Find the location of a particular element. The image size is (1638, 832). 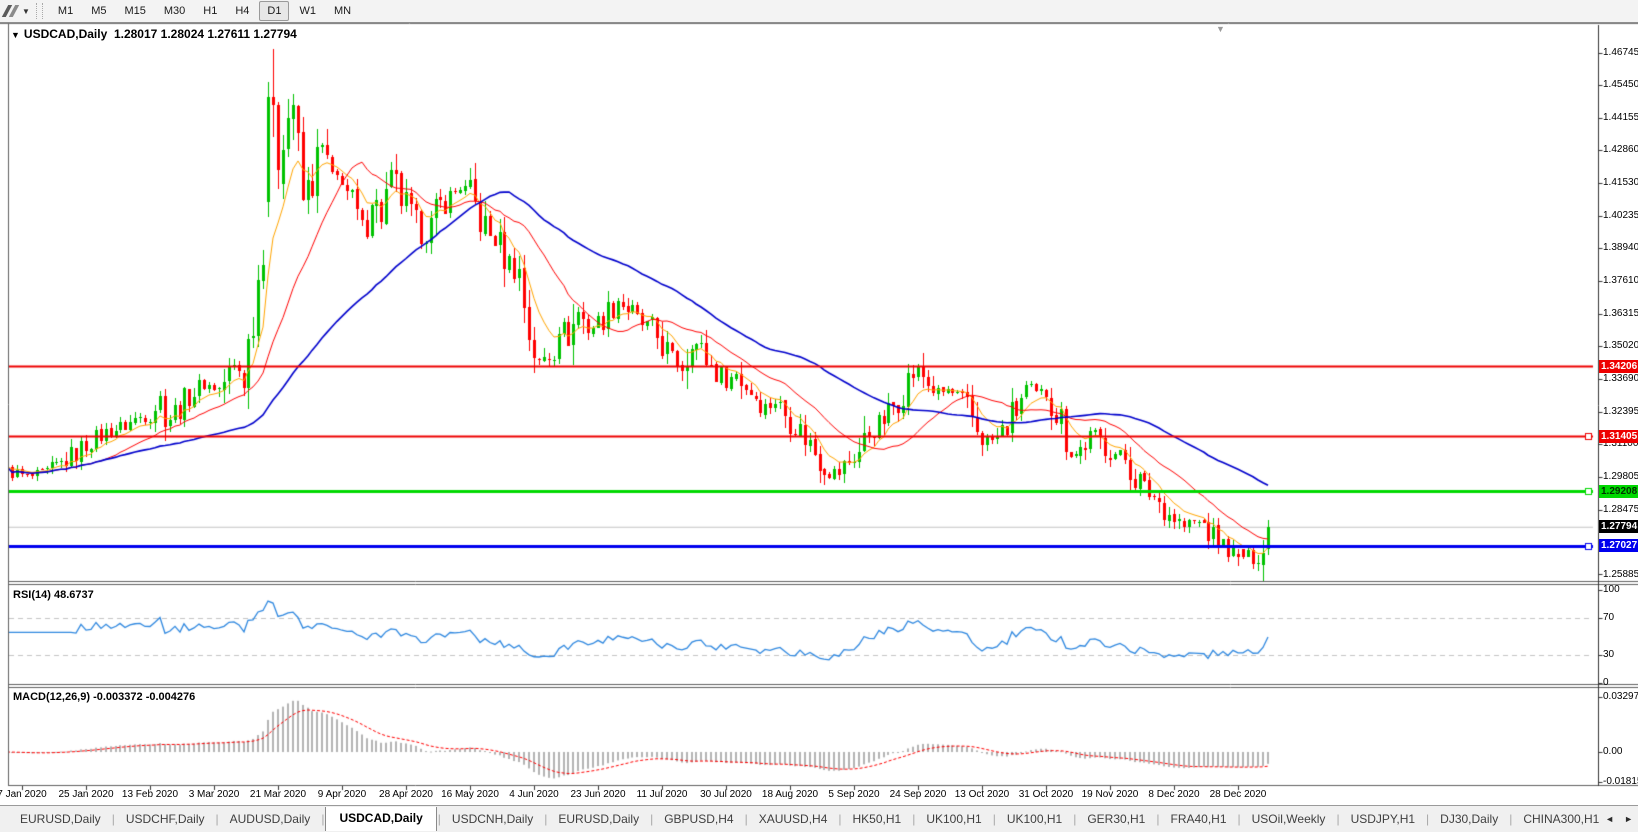

tab-usdchf-daily: USDCHF,Daily is located at coordinates (165, 819).